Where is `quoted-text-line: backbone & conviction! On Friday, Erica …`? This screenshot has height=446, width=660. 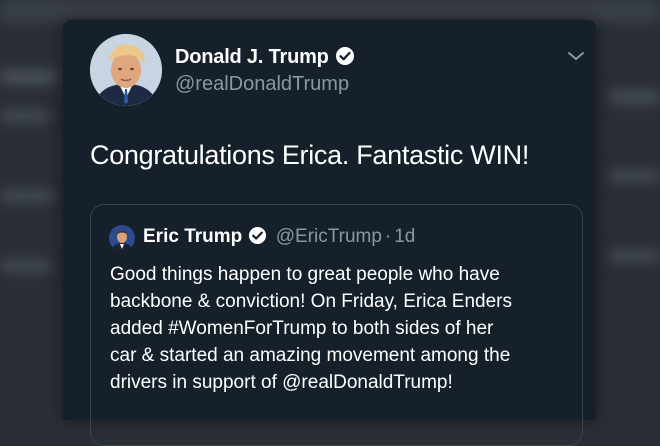
quoted-text-line: backbone & conviction! On Friday, Erica … is located at coordinates (311, 301).